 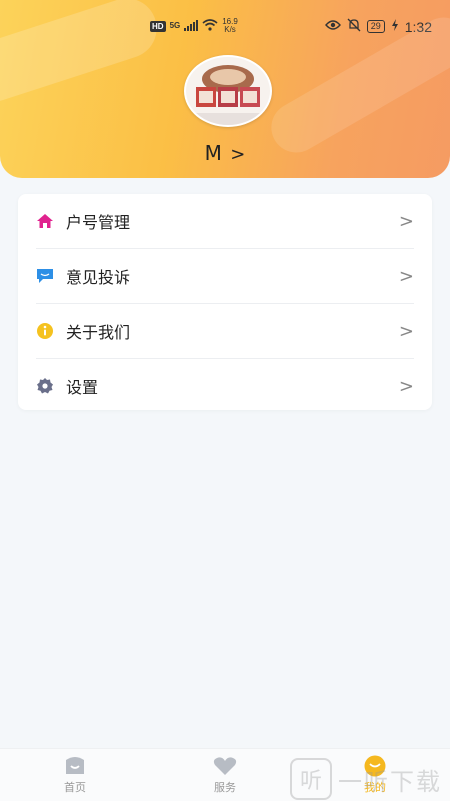 What do you see at coordinates (354, 26) in the screenshot?
I see `mute-bell-icon` at bounding box center [354, 26].